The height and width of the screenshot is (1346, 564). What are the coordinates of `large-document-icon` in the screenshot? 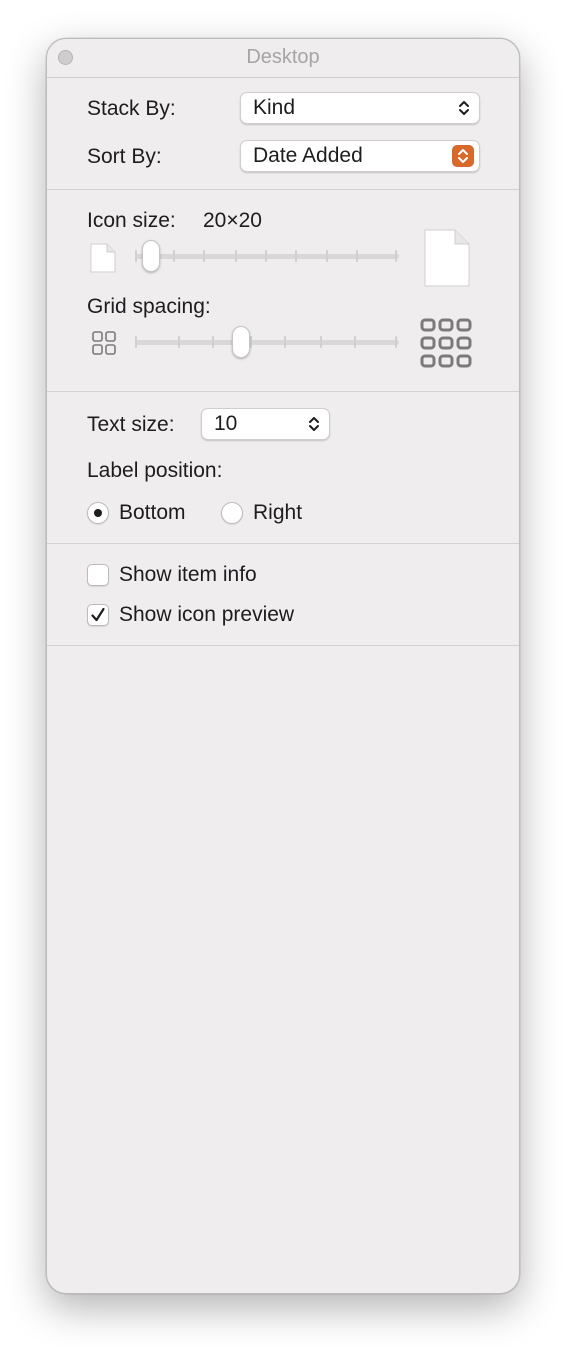 It's located at (447, 258).